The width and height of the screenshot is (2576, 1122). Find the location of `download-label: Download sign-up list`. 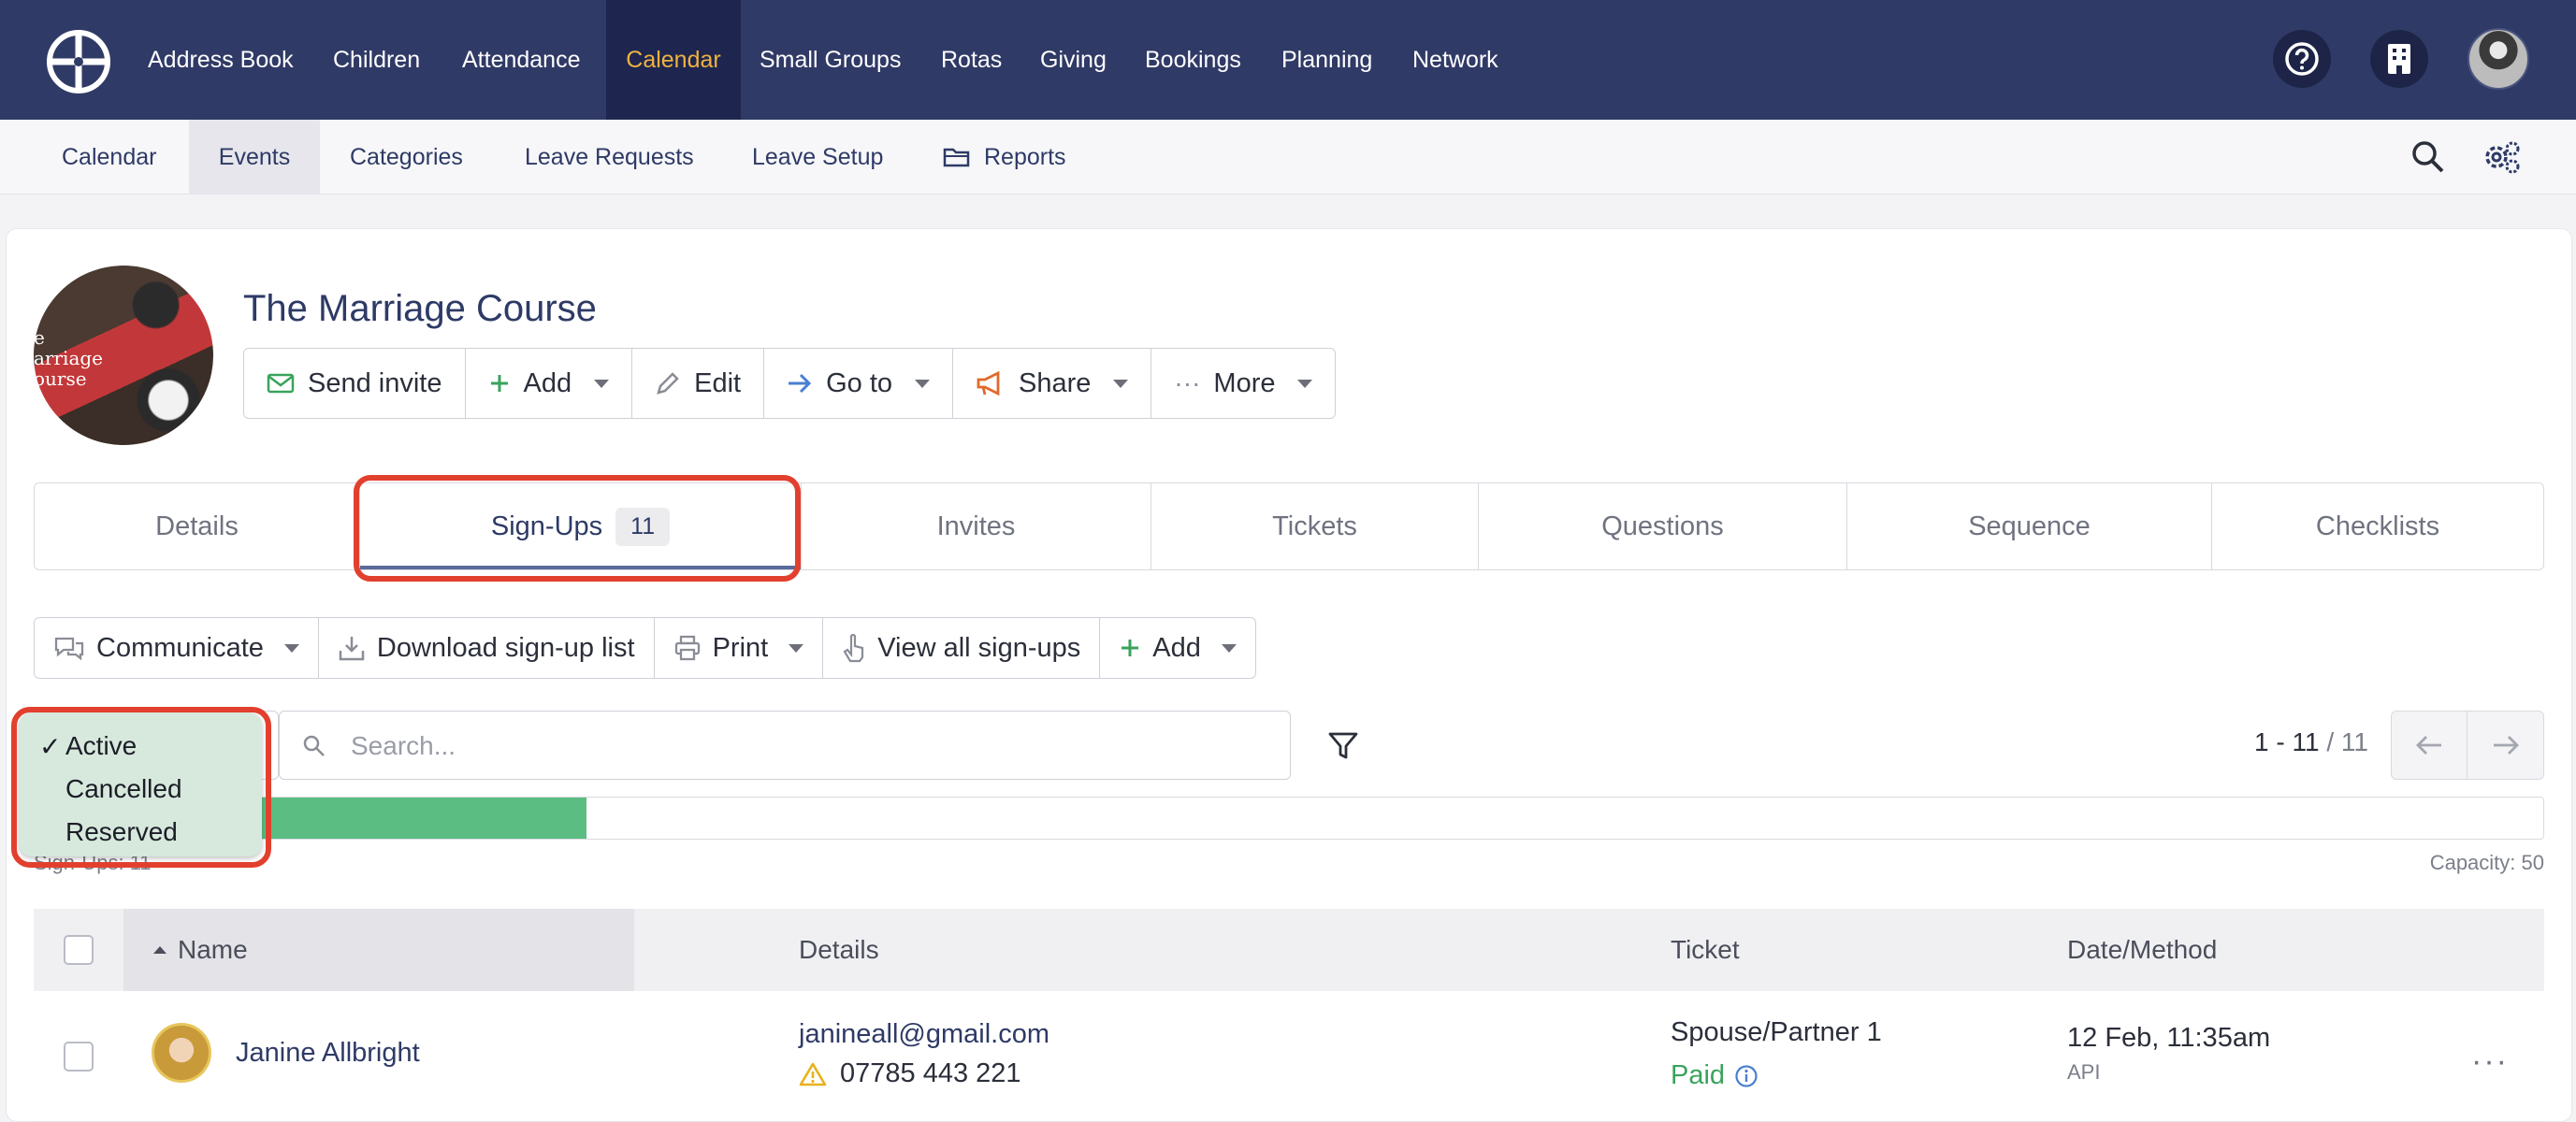

download-label: Download sign-up list is located at coordinates (505, 647).